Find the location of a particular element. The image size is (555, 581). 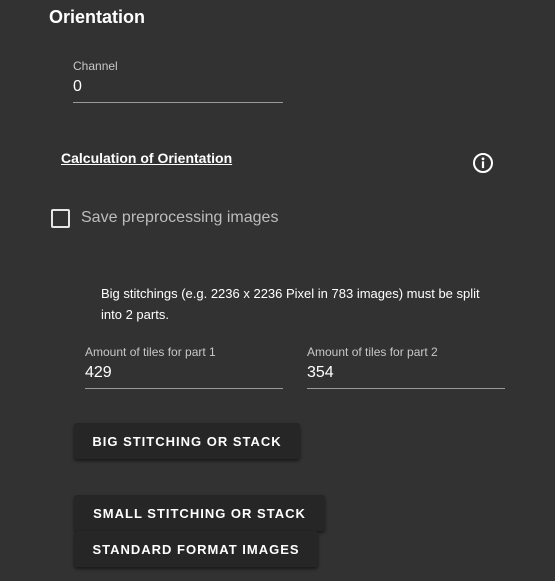

channel-underline is located at coordinates (178, 102).